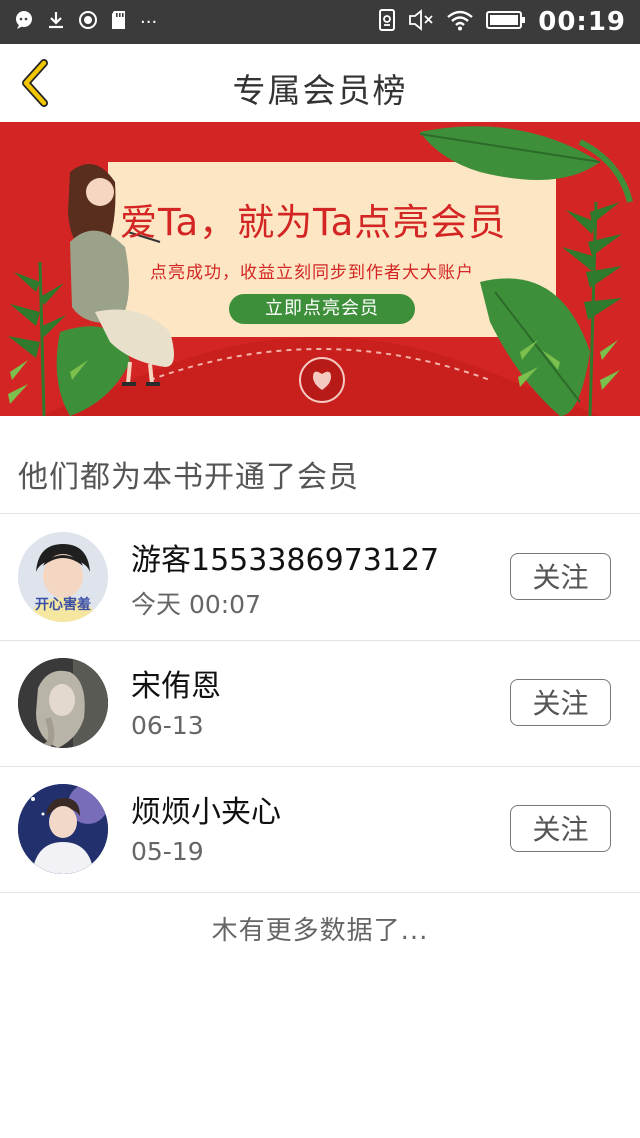 This screenshot has height=1138, width=640. What do you see at coordinates (176, 686) in the screenshot?
I see `member-name: 宋侑恩` at bounding box center [176, 686].